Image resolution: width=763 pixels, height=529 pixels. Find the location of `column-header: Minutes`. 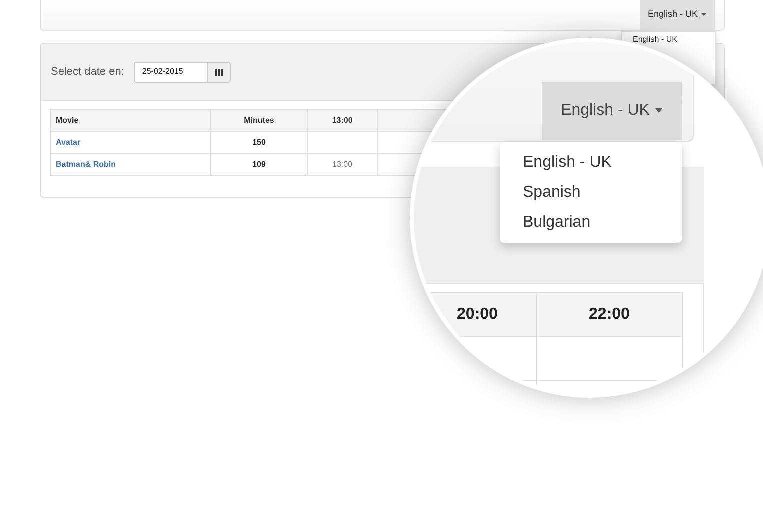

column-header: Minutes is located at coordinates (259, 121).